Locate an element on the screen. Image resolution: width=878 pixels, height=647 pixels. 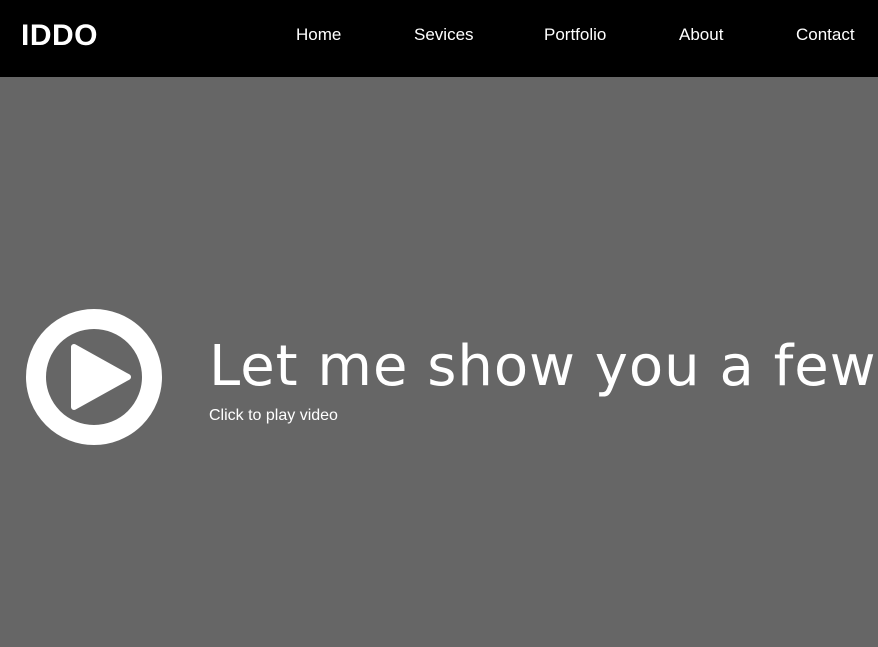
nav-link-services: Sevices is located at coordinates (444, 35).